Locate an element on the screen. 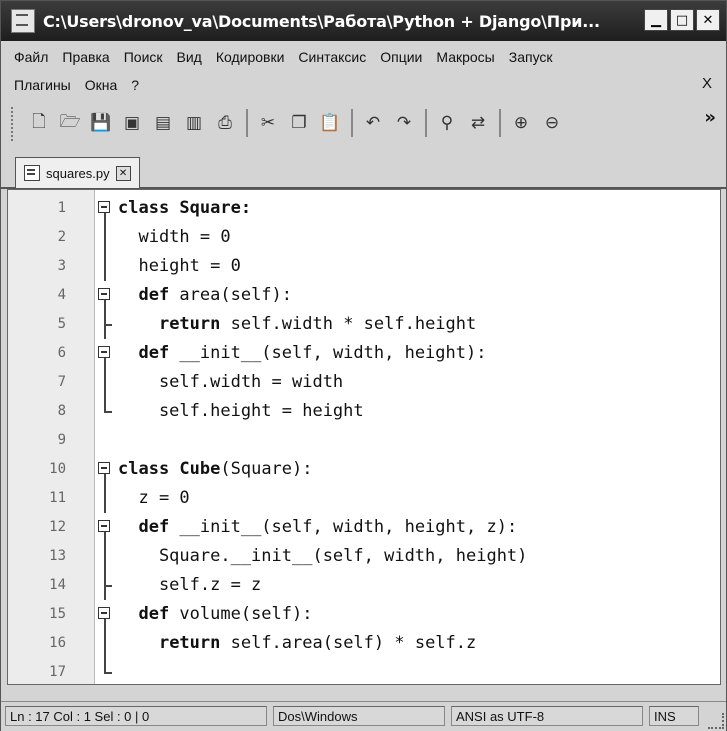  redo-icon: ↷ is located at coordinates (404, 123).